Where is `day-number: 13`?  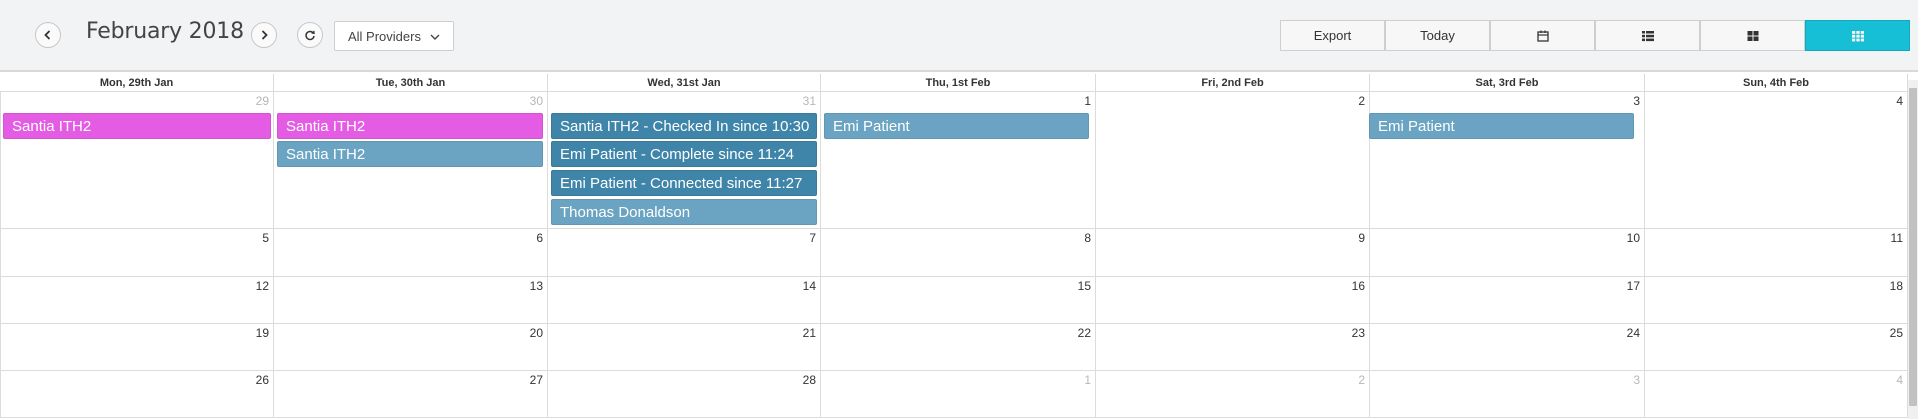
day-number: 13 is located at coordinates (536, 286).